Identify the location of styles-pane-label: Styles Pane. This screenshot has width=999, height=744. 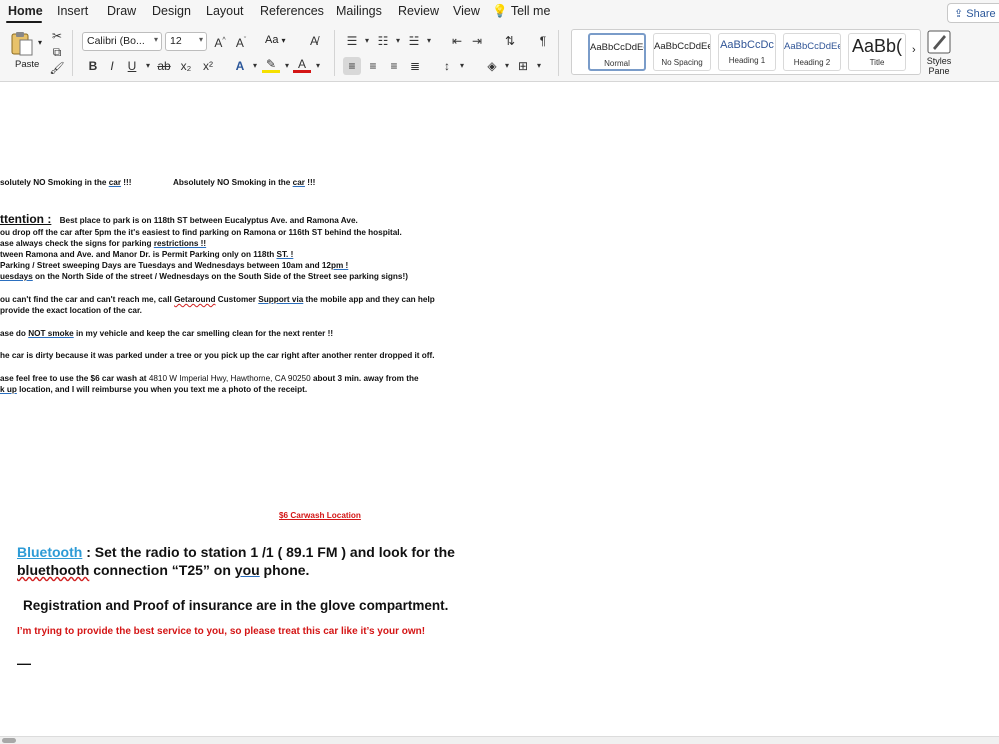
(939, 66).